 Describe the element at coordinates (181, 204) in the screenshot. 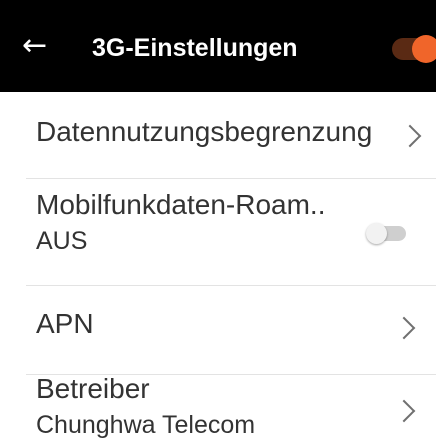

I see `data-roaming-label: Mobilfunkdaten-Roam..` at that location.